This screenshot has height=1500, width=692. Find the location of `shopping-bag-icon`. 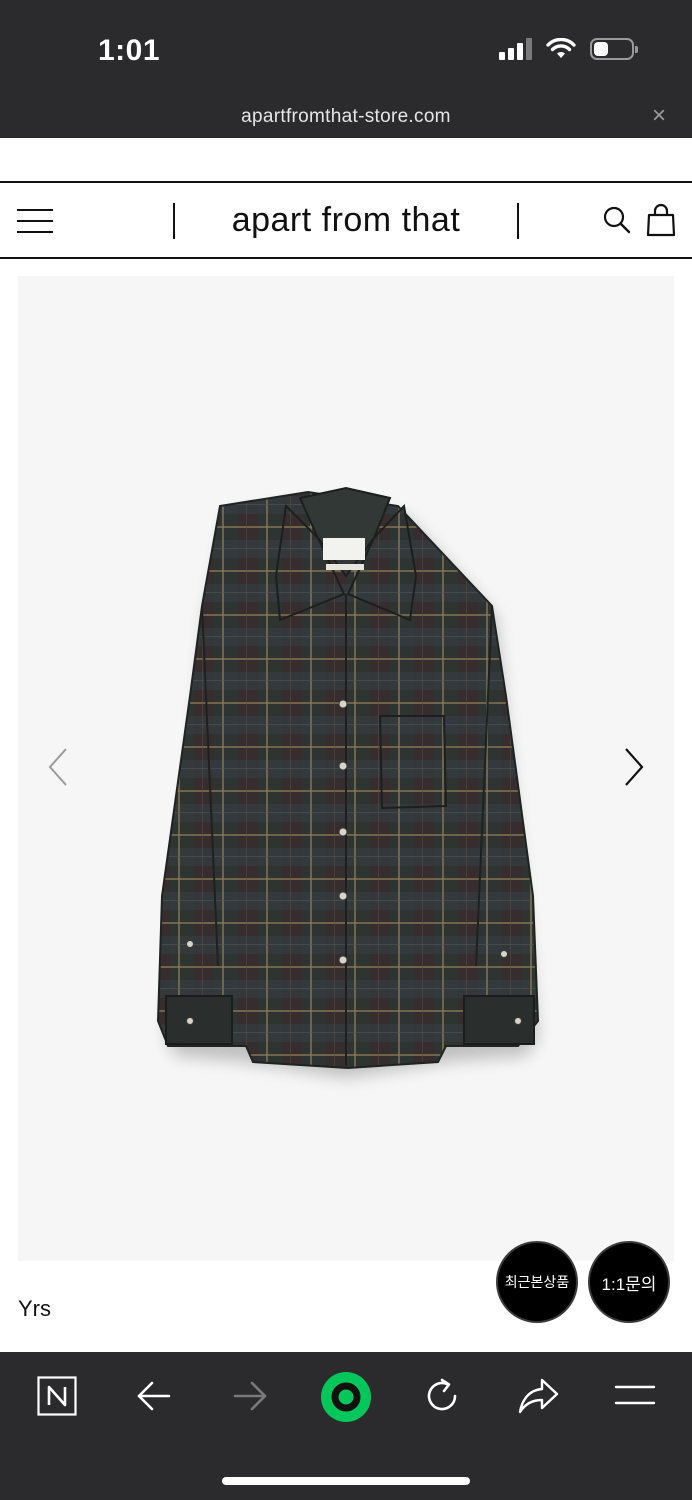

shopping-bag-icon is located at coordinates (661, 220).